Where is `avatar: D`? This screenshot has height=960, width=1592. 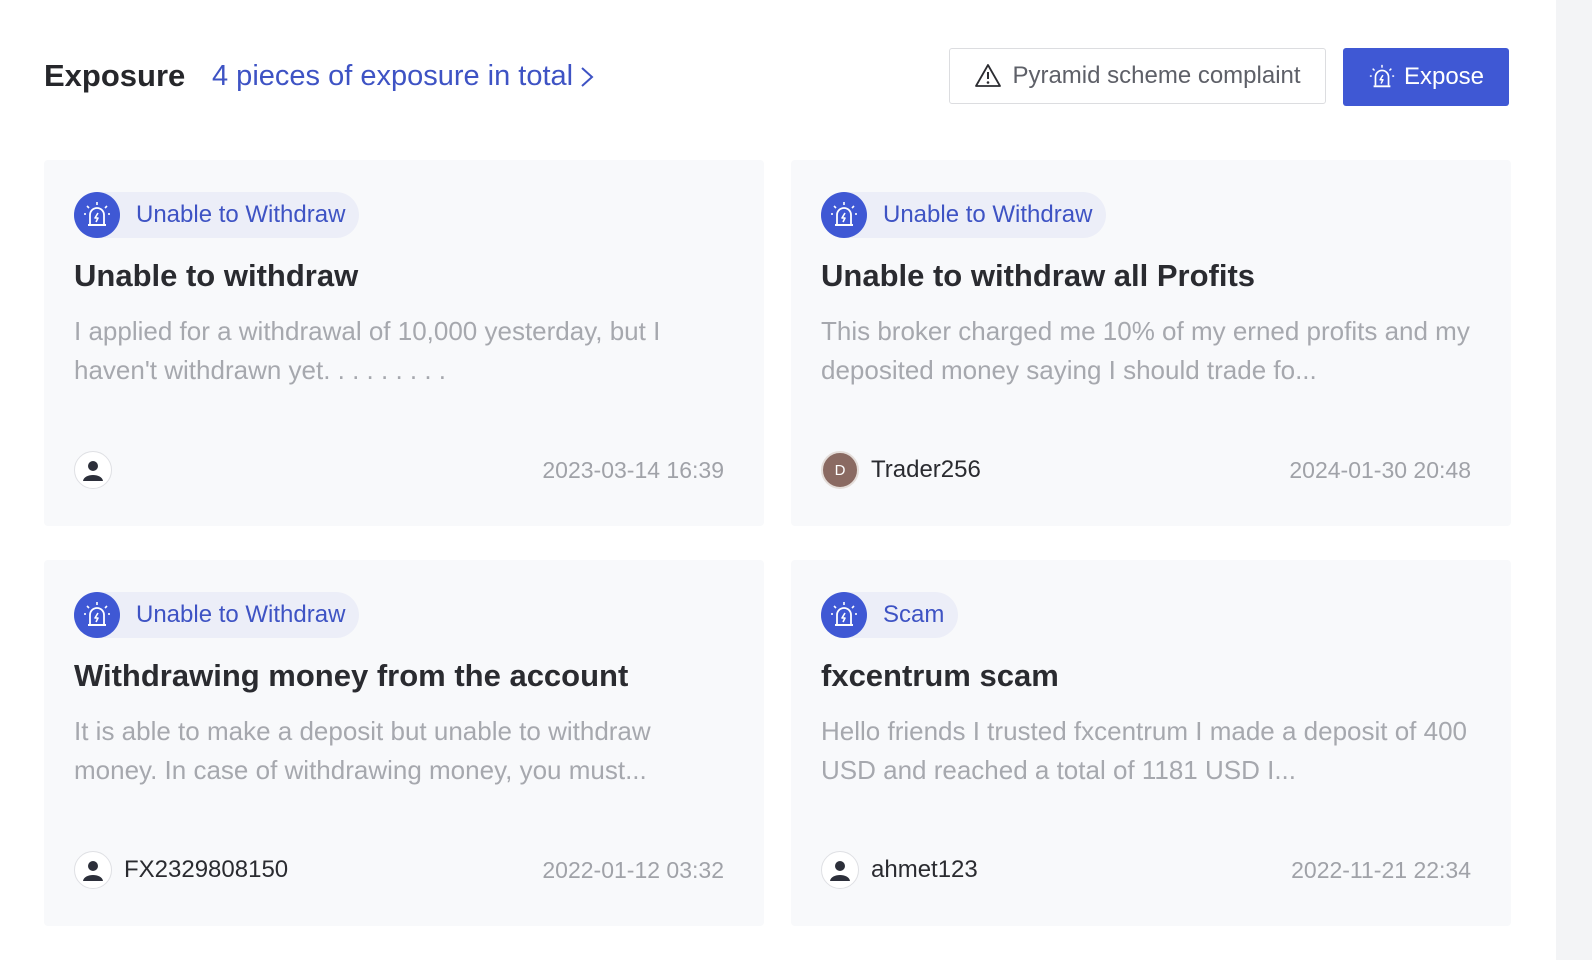
avatar: D is located at coordinates (840, 470).